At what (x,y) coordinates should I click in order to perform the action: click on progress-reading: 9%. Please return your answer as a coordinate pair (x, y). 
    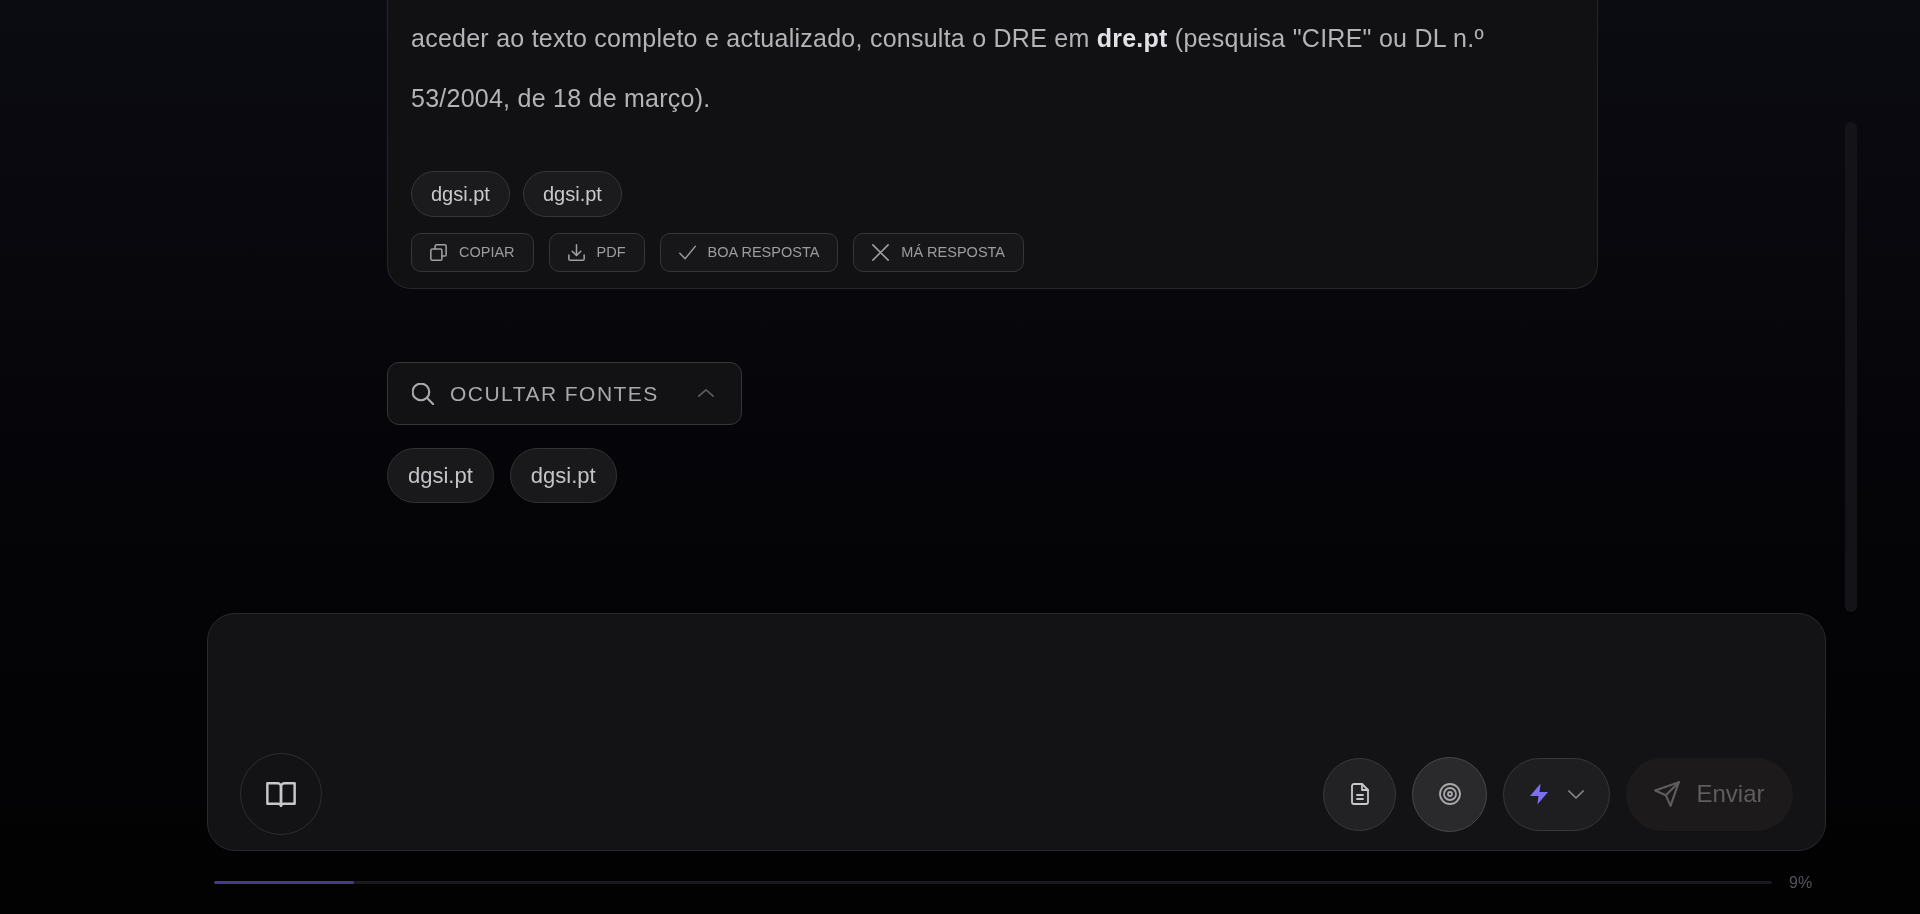
    Looking at the image, I should click on (1801, 882).